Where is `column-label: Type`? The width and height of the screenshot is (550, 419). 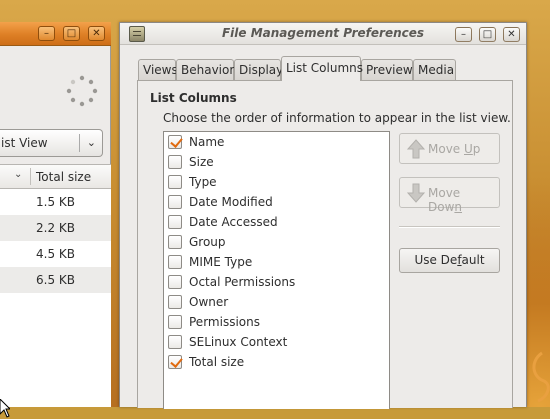
column-label: Type is located at coordinates (203, 182).